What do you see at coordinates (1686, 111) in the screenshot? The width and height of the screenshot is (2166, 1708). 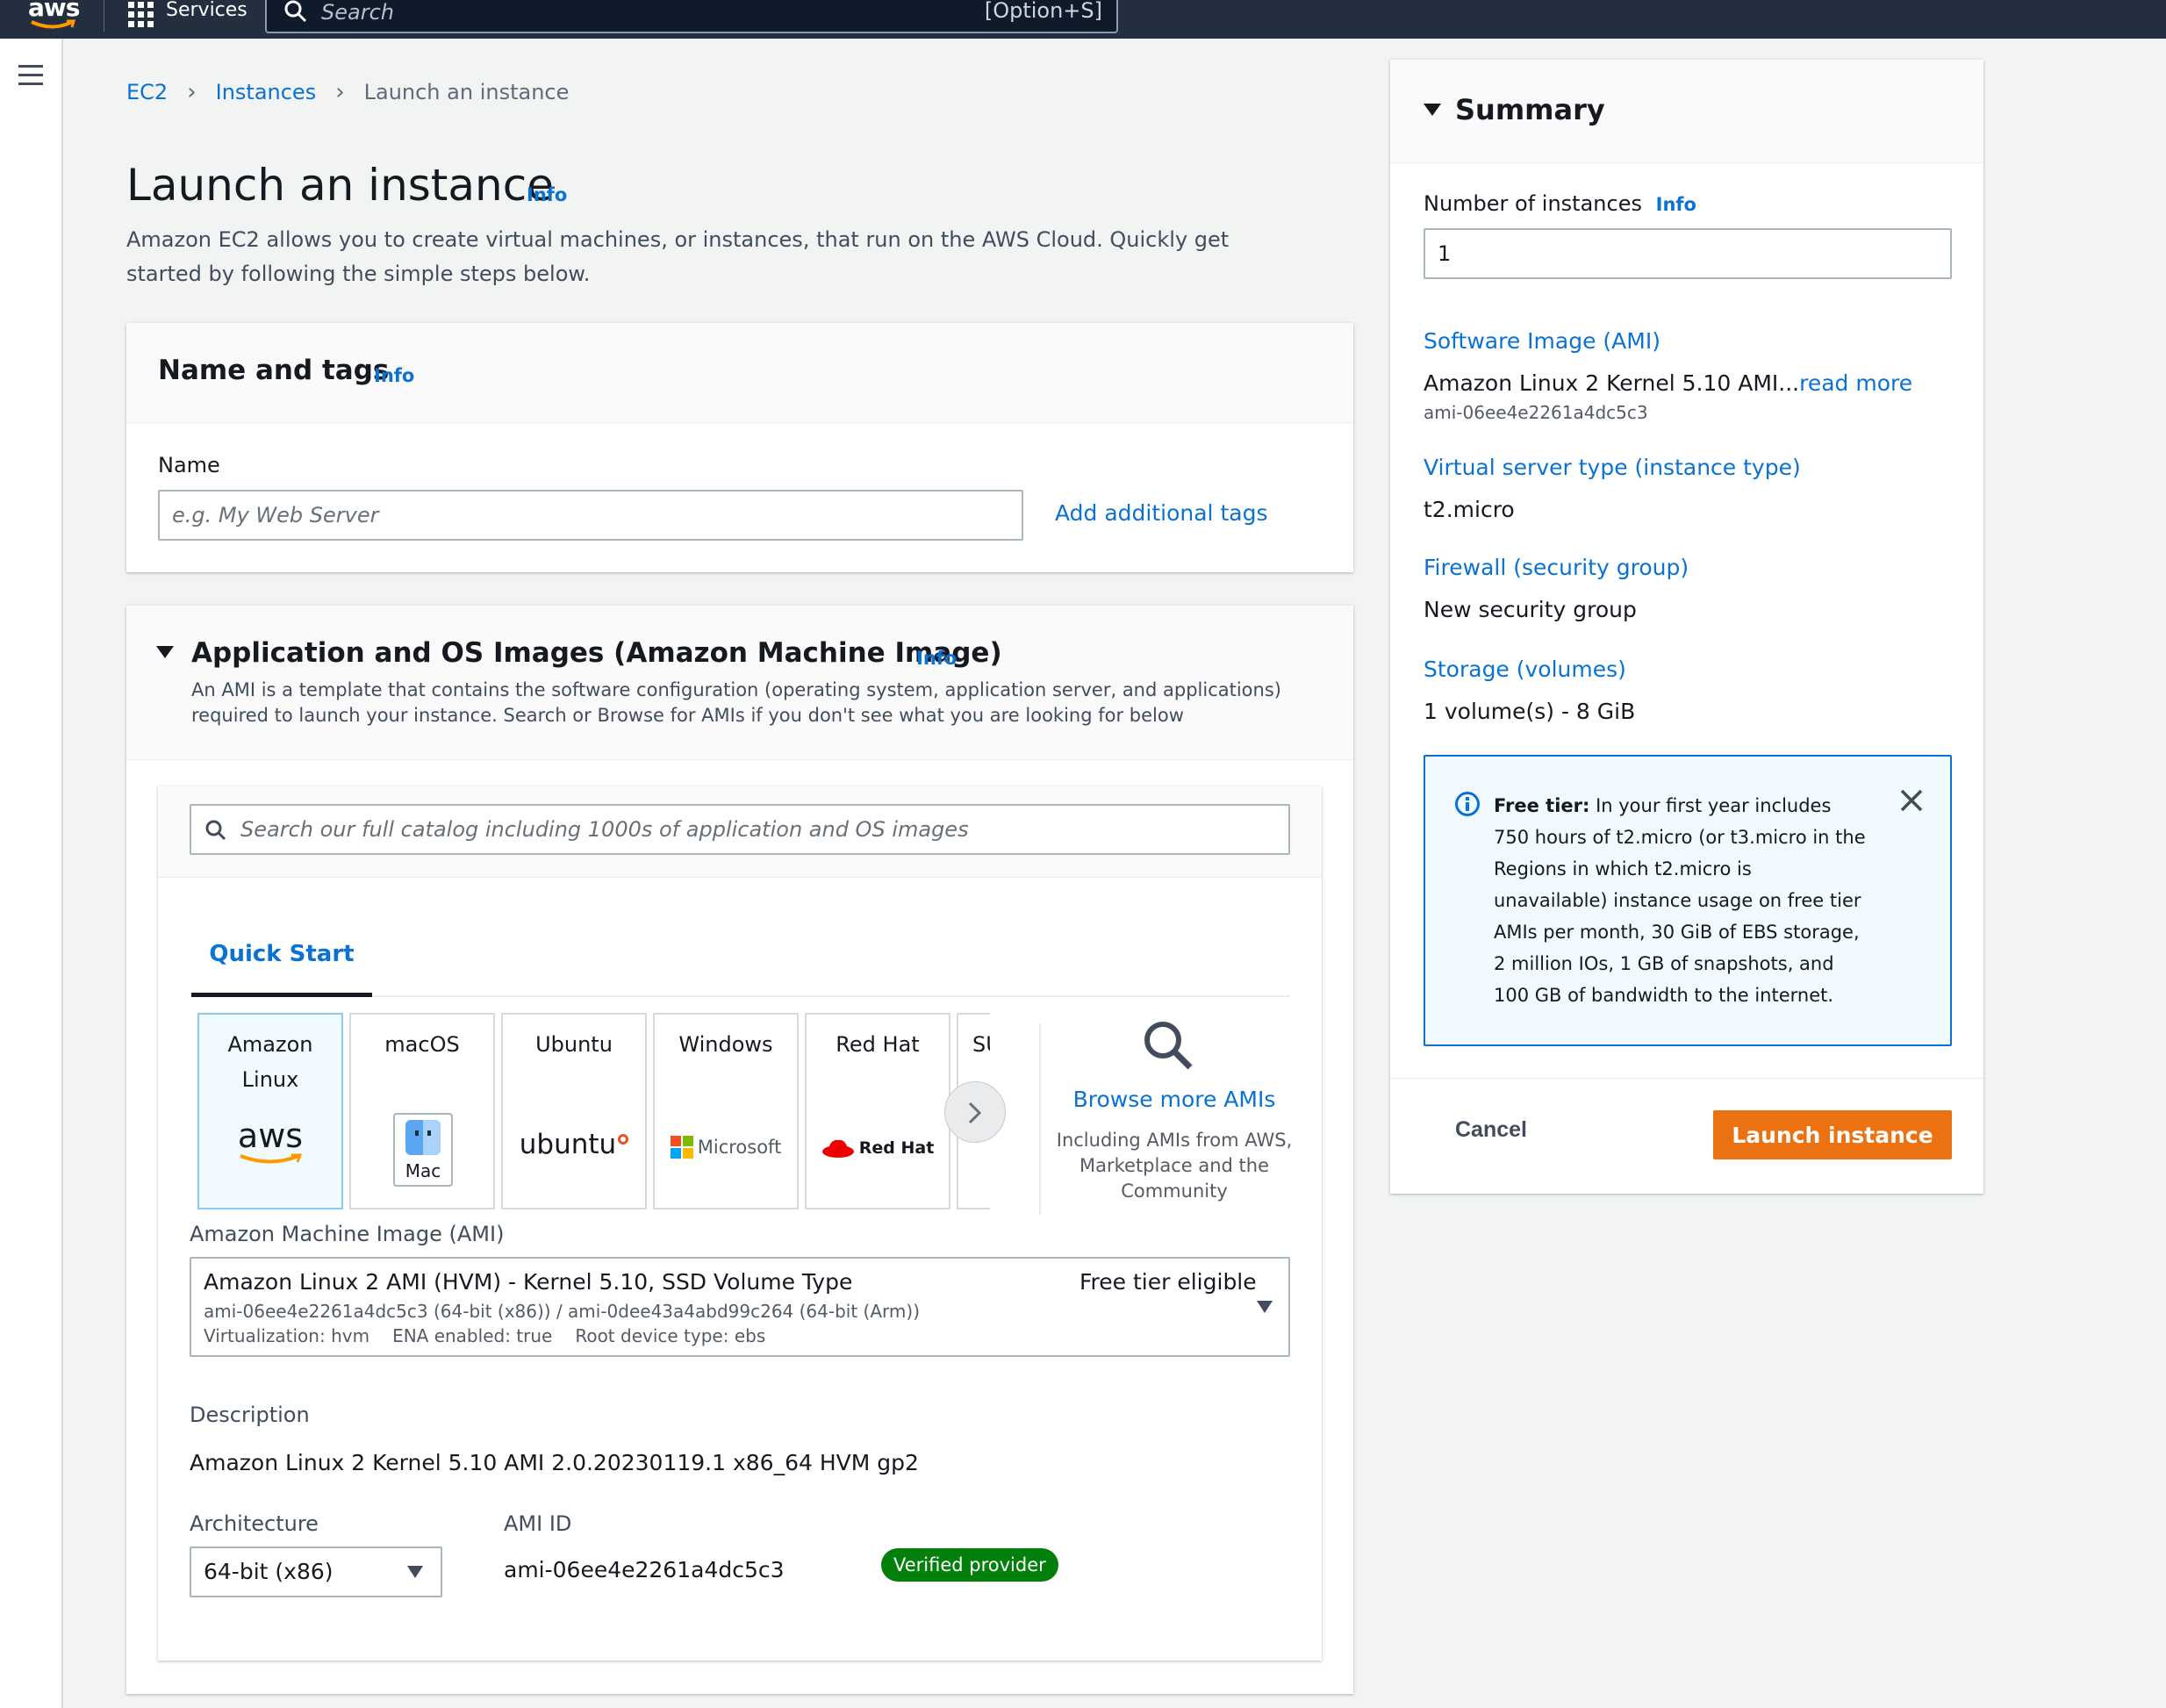 I see `summary-header: Summary` at bounding box center [1686, 111].